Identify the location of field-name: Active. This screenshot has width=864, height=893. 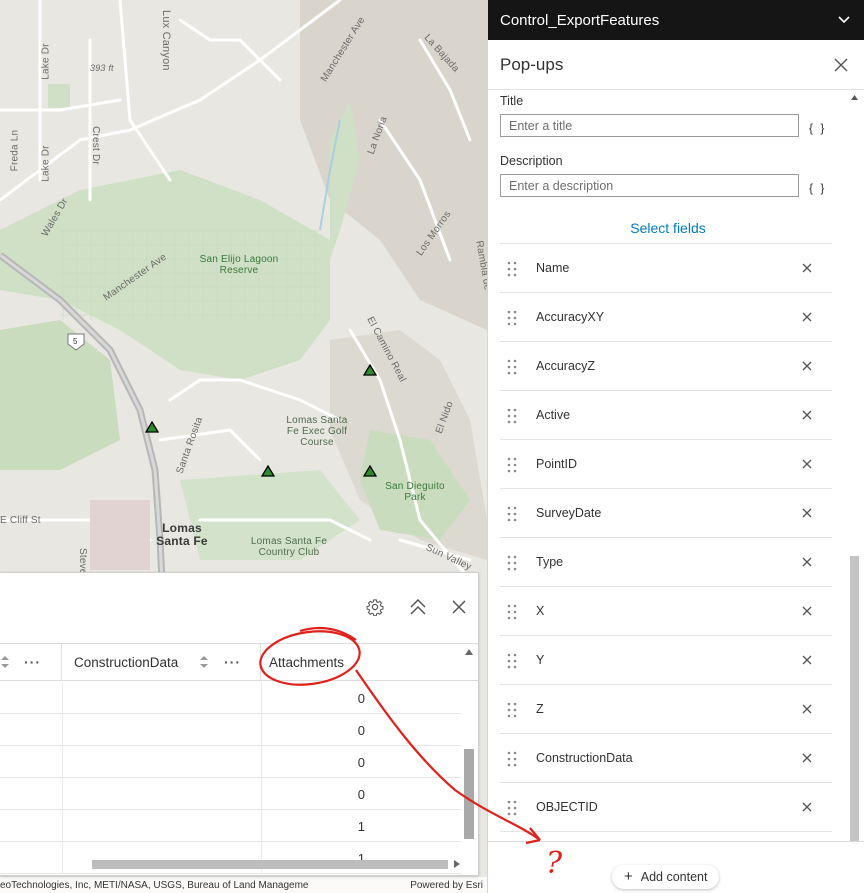
(553, 415).